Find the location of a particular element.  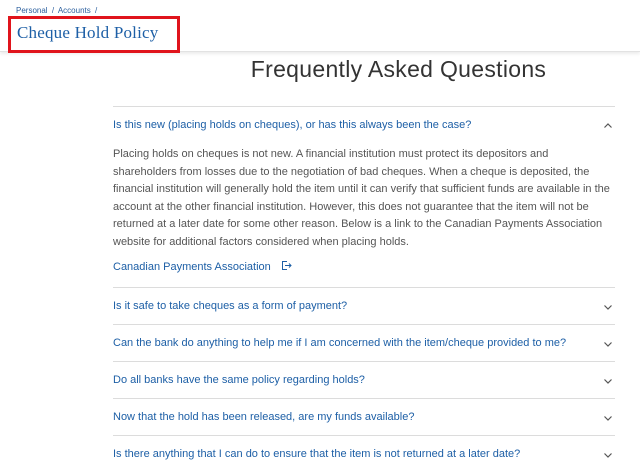

breadcrumb-personal: Personal is located at coordinates (32, 10).